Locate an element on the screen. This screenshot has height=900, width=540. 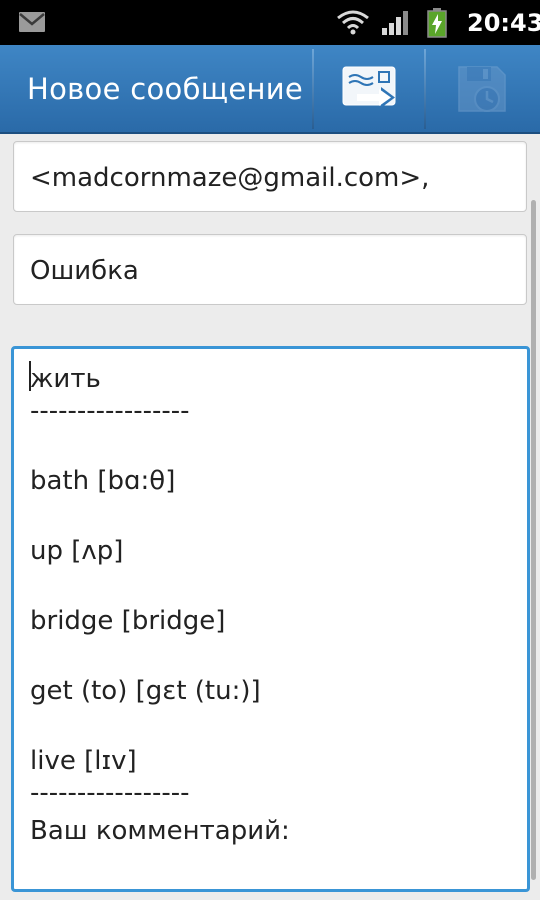
battery-charging-icon is located at coordinates (437, 23).